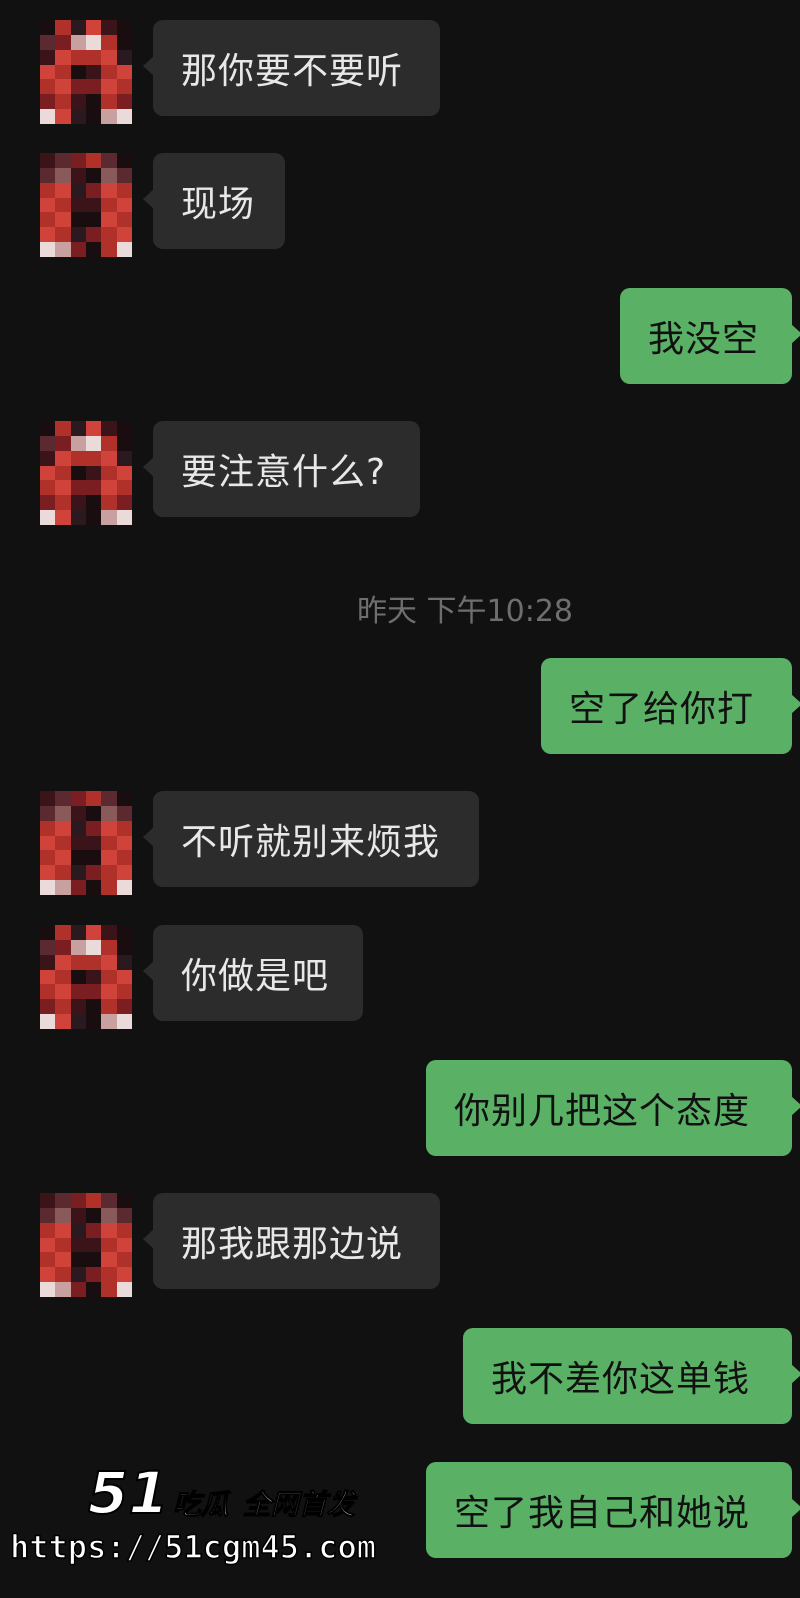 This screenshot has height=1598, width=800. Describe the element at coordinates (311, 842) in the screenshot. I see `message-text: 不听就别来烦我` at that location.